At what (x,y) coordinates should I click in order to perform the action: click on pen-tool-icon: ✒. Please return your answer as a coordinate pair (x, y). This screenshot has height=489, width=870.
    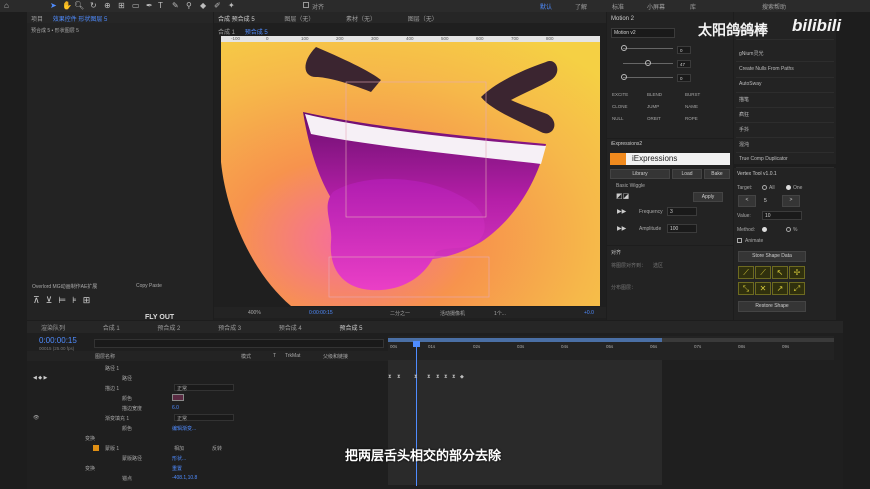
    Looking at the image, I should click on (149, 5).